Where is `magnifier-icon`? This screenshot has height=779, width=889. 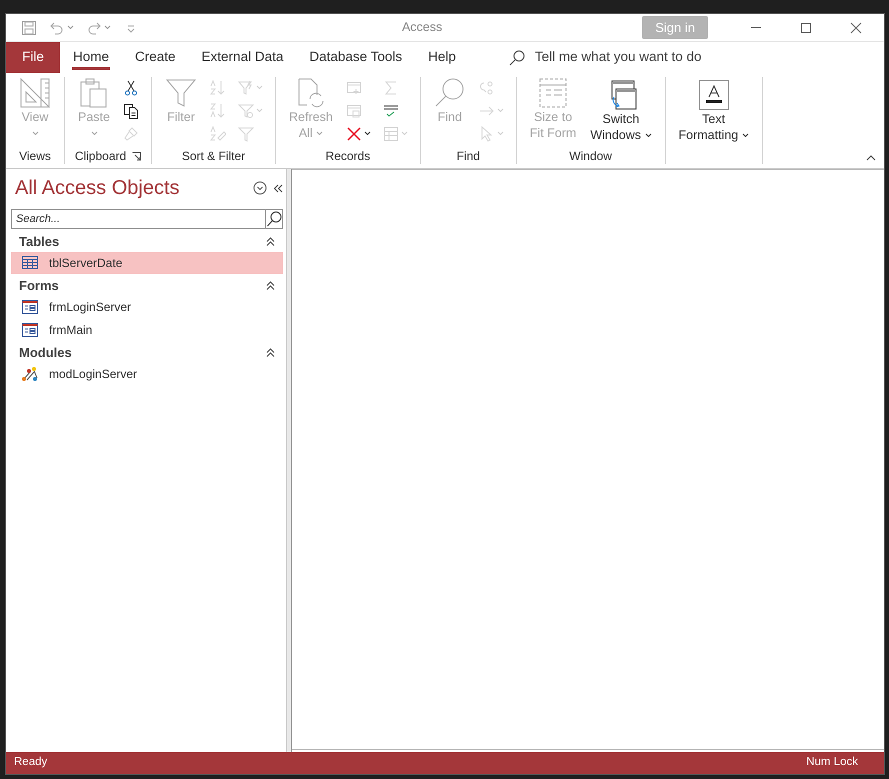 magnifier-icon is located at coordinates (450, 93).